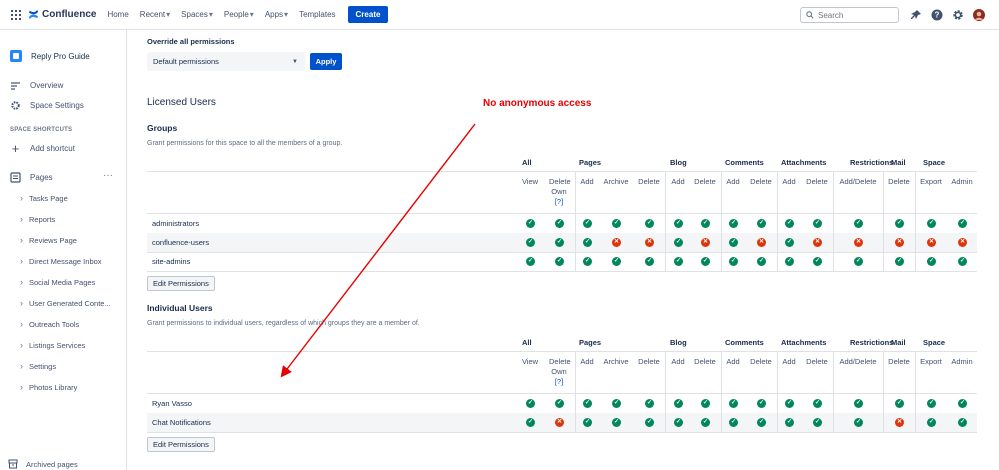  Describe the element at coordinates (50, 56) in the screenshot. I see `space-header: Reply Pro Guide` at that location.